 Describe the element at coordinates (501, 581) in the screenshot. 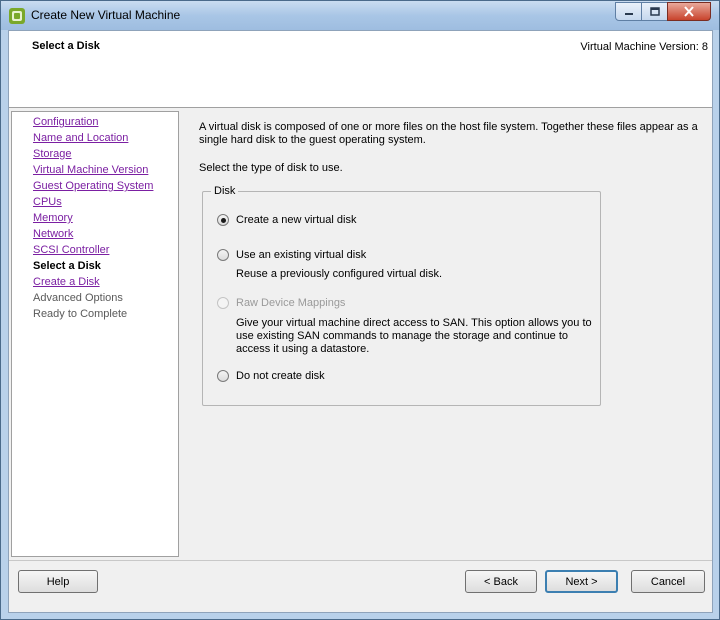

I see `back-button: < Back` at that location.